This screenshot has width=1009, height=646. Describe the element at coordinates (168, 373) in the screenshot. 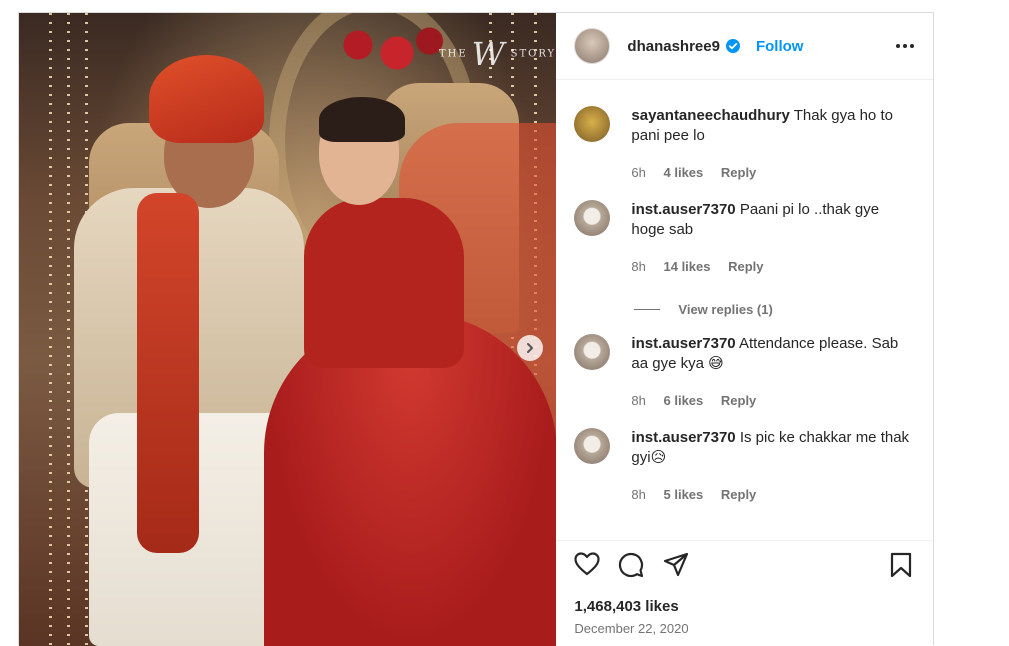

I see `groom-stole` at that location.